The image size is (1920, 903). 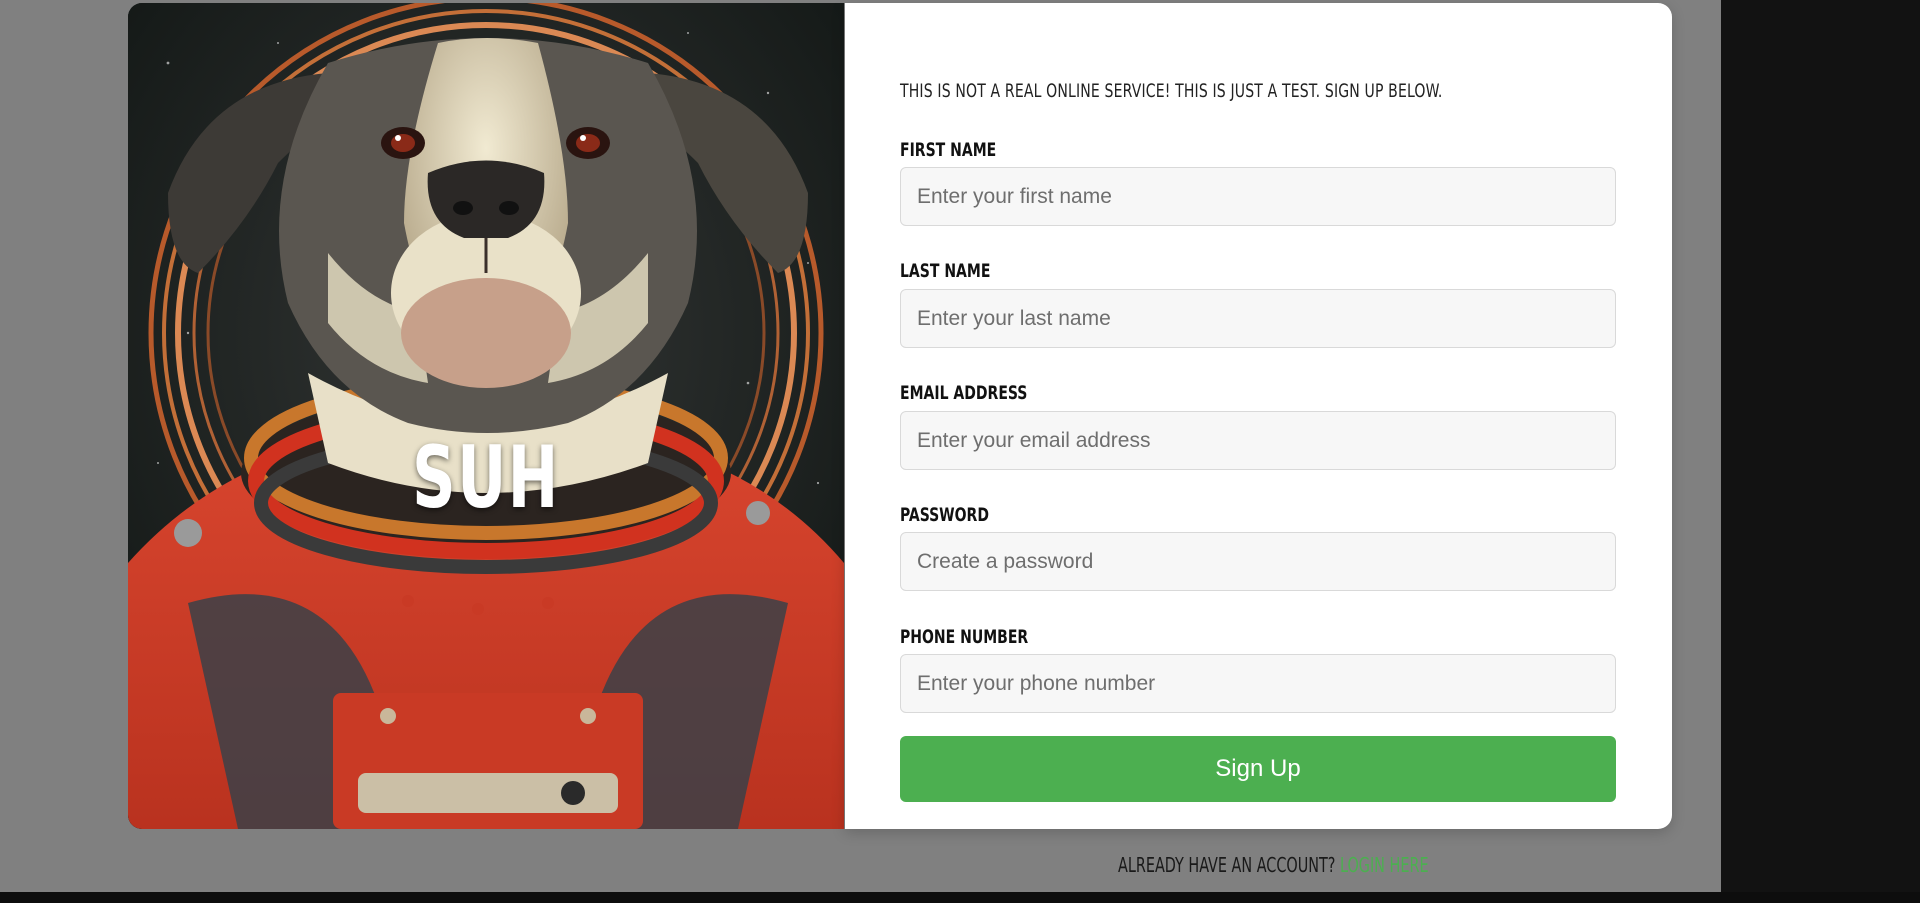 What do you see at coordinates (960, 897) in the screenshot?
I see `window-edge-bottom` at bounding box center [960, 897].